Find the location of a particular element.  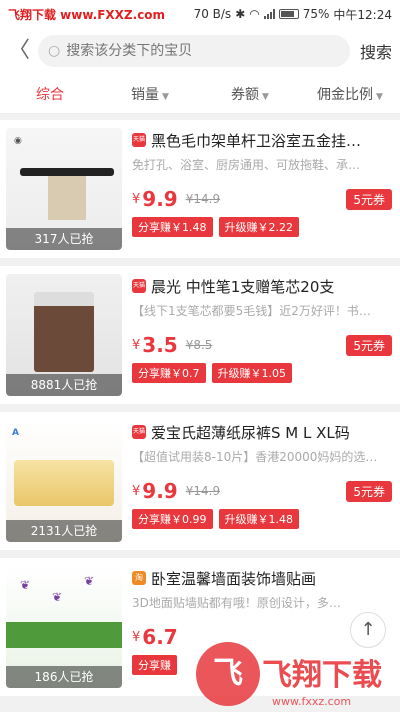

watermark-logo: 飞 is located at coordinates (228, 674).